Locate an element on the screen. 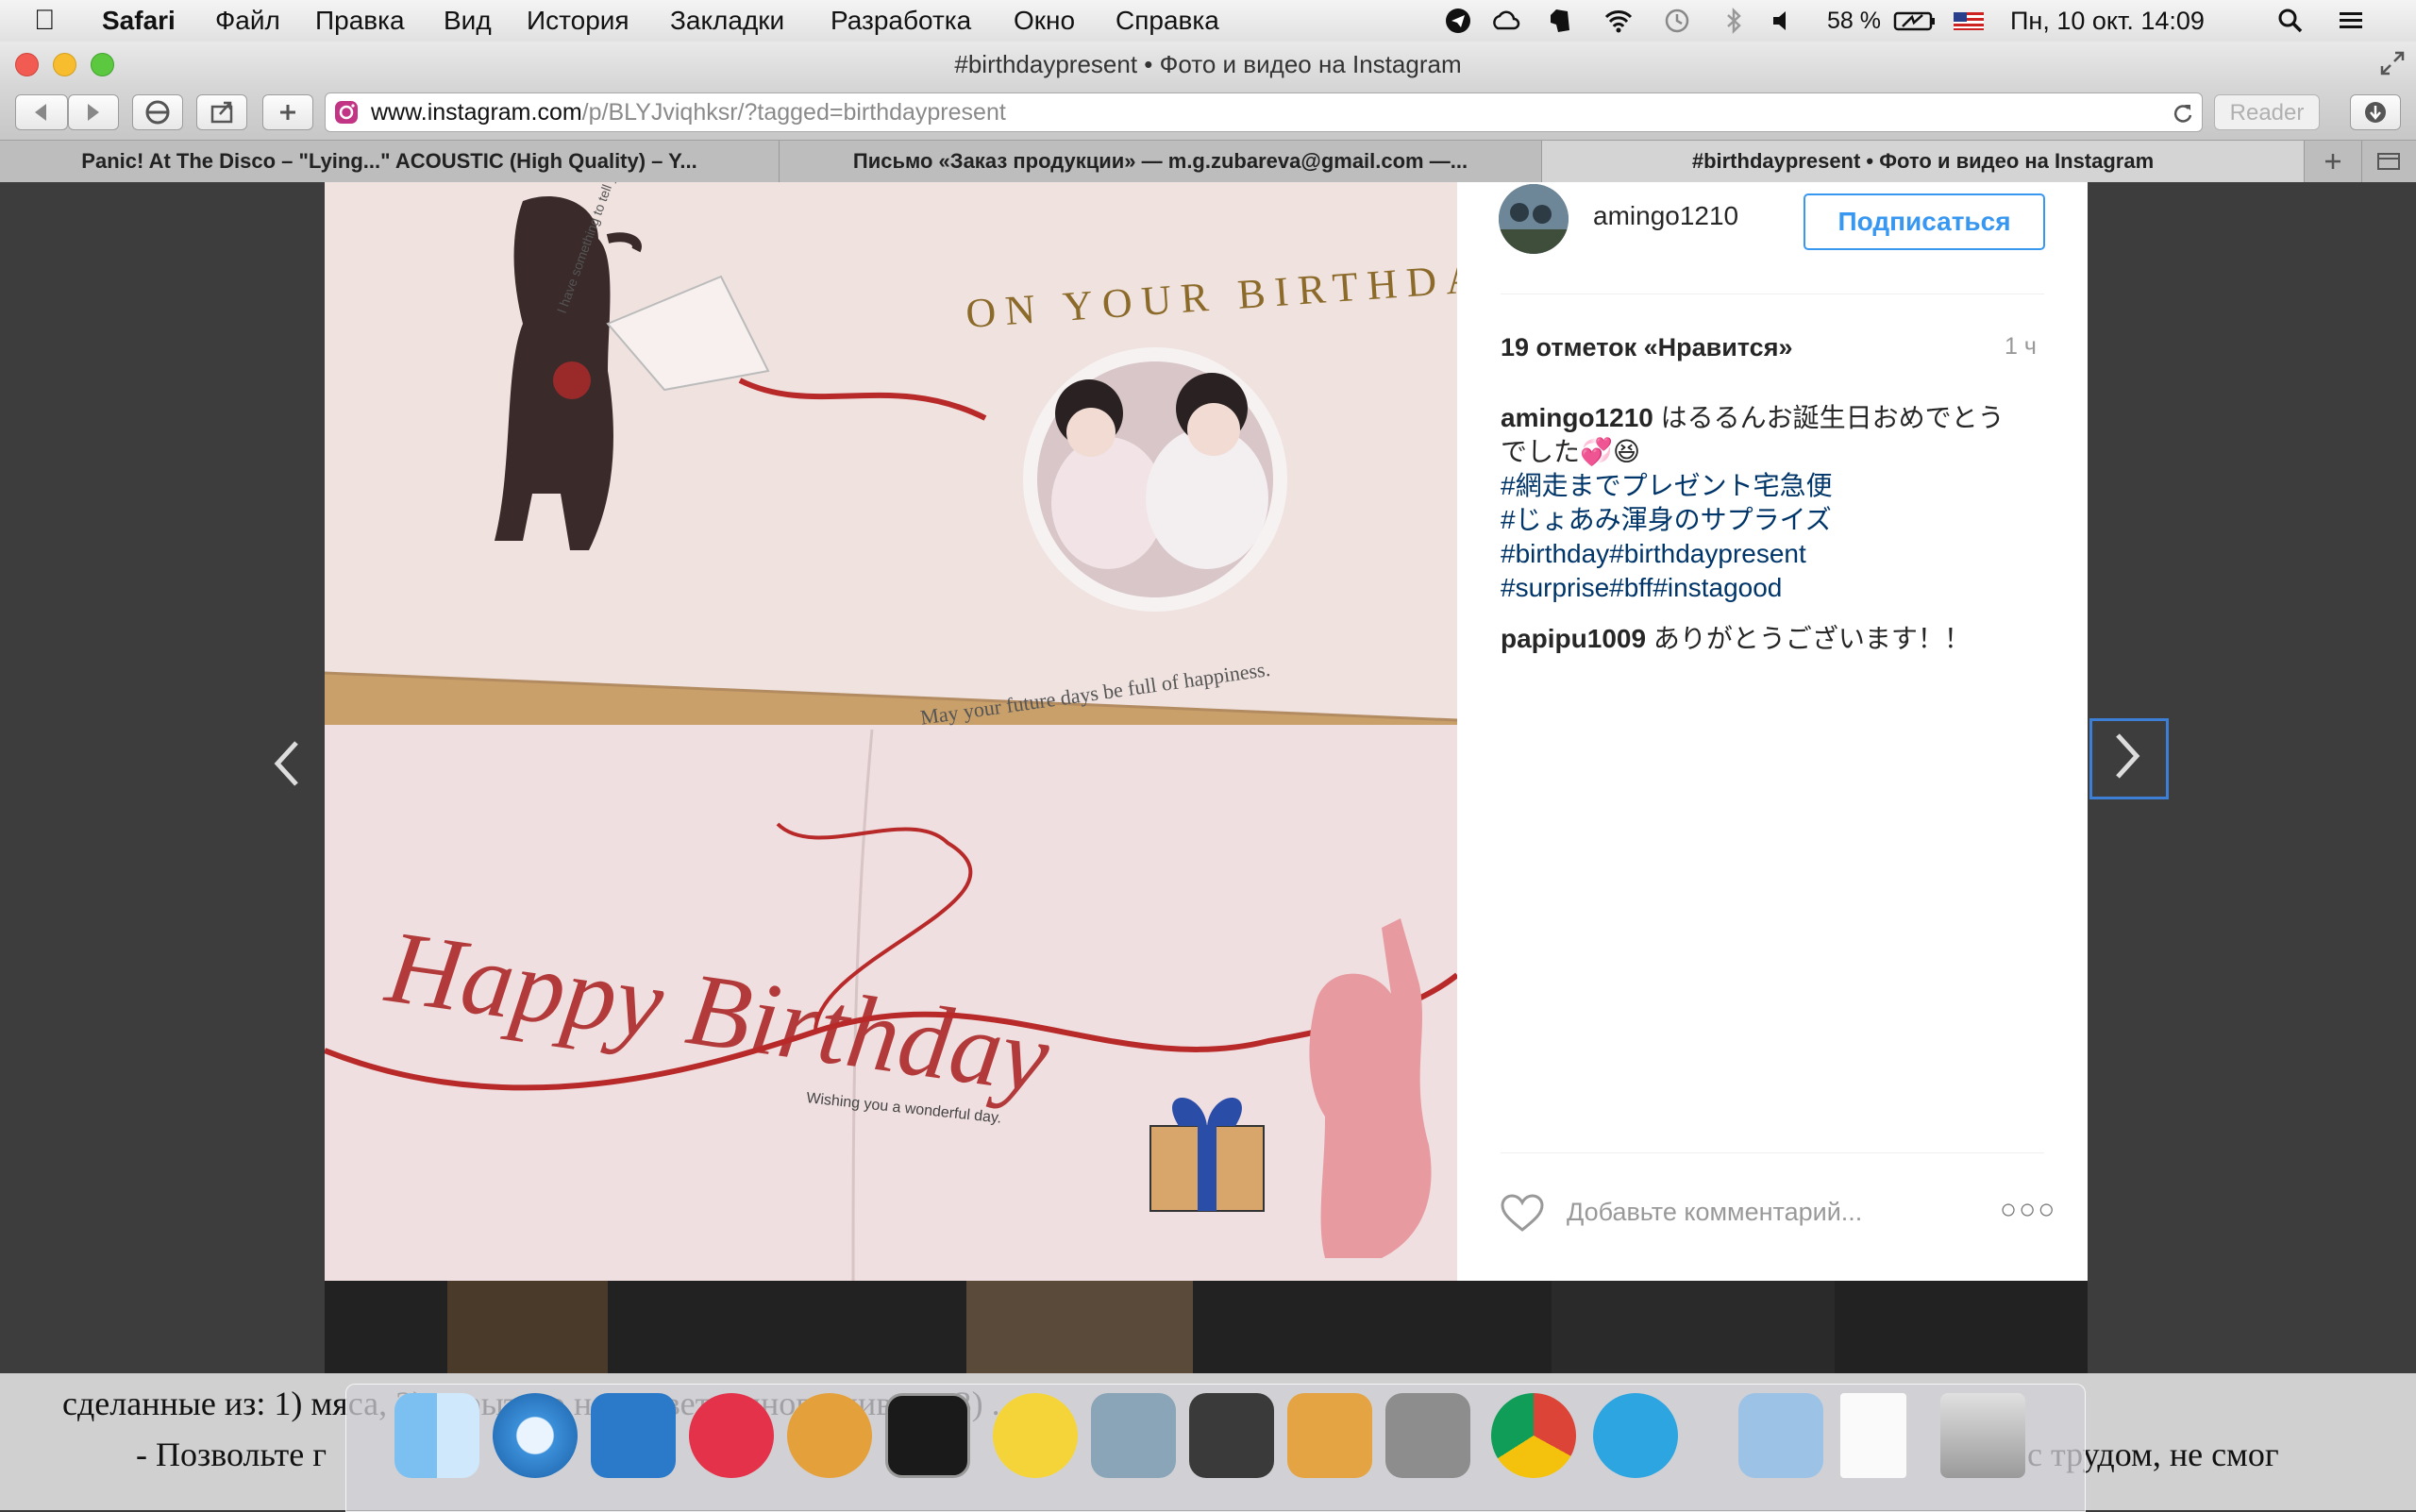 This screenshot has width=2416, height=1512. chevron-left-icon is located at coordinates (286, 763).